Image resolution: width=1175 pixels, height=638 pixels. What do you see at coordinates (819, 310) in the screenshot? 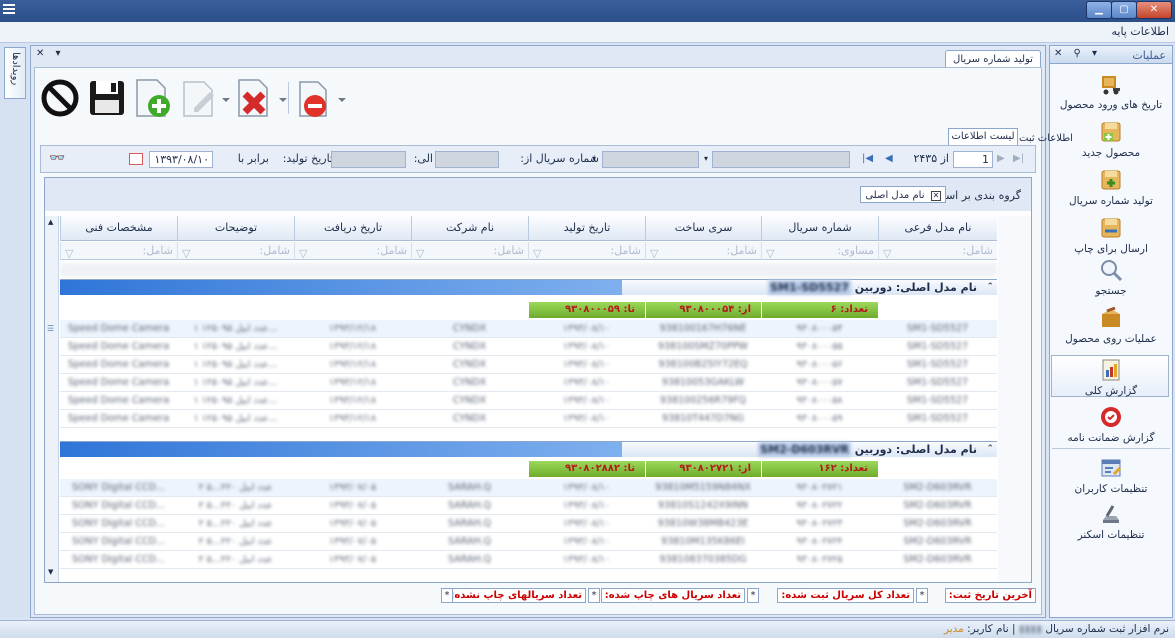
I see `group-count: تعداد: ۶` at bounding box center [819, 310].